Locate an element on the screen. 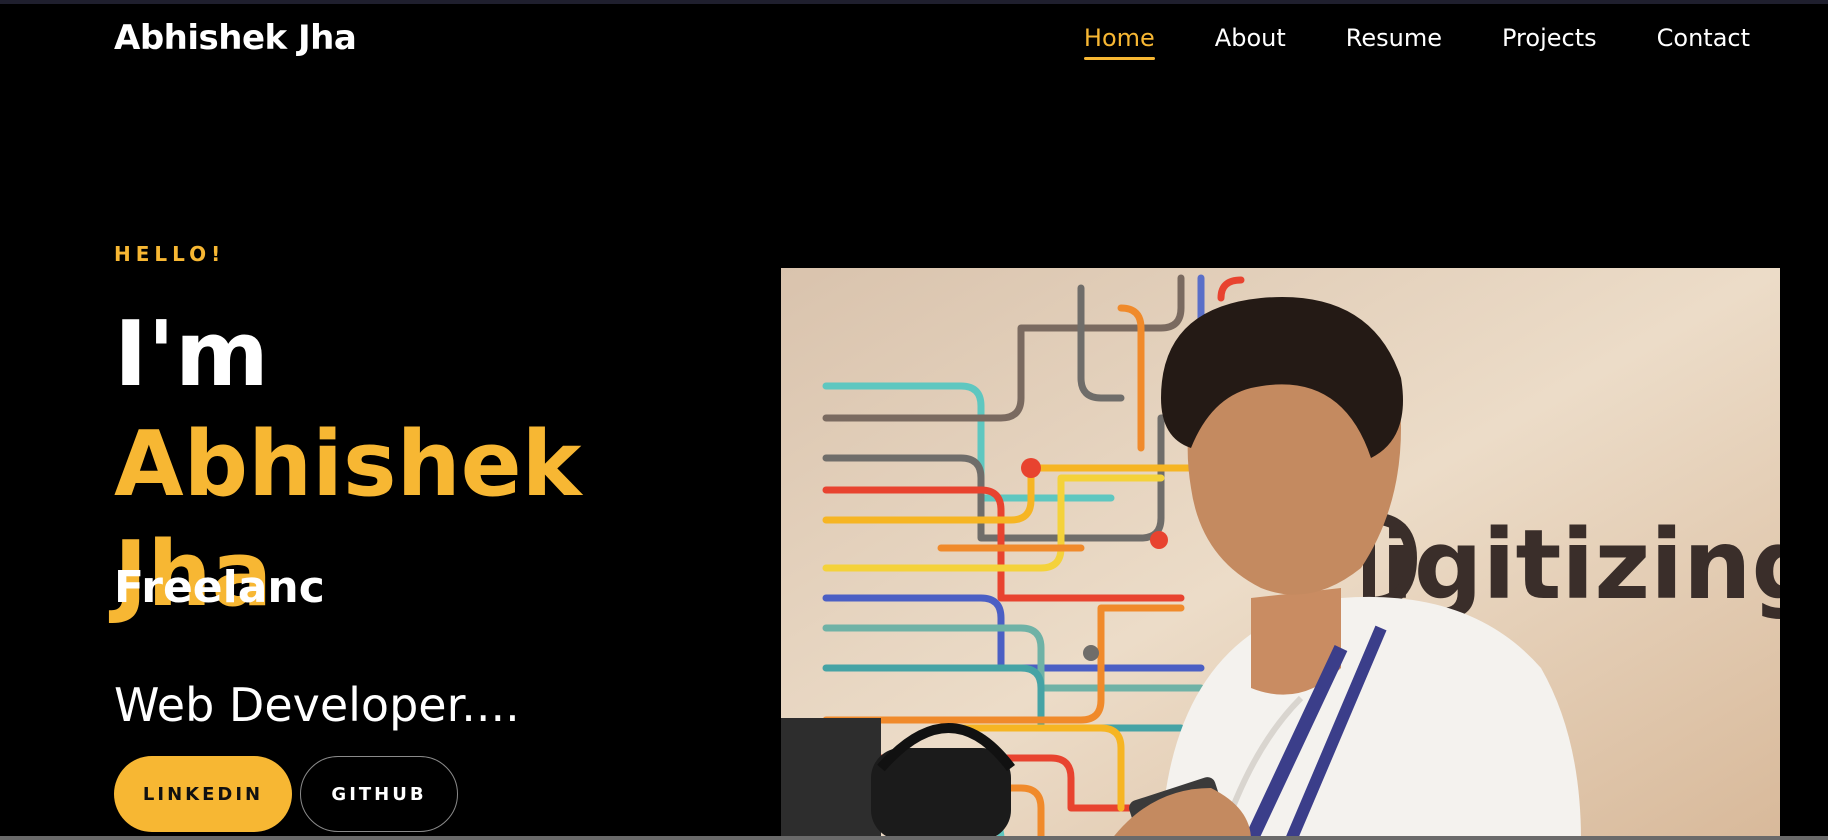  office-chair is located at coordinates (831, 779).